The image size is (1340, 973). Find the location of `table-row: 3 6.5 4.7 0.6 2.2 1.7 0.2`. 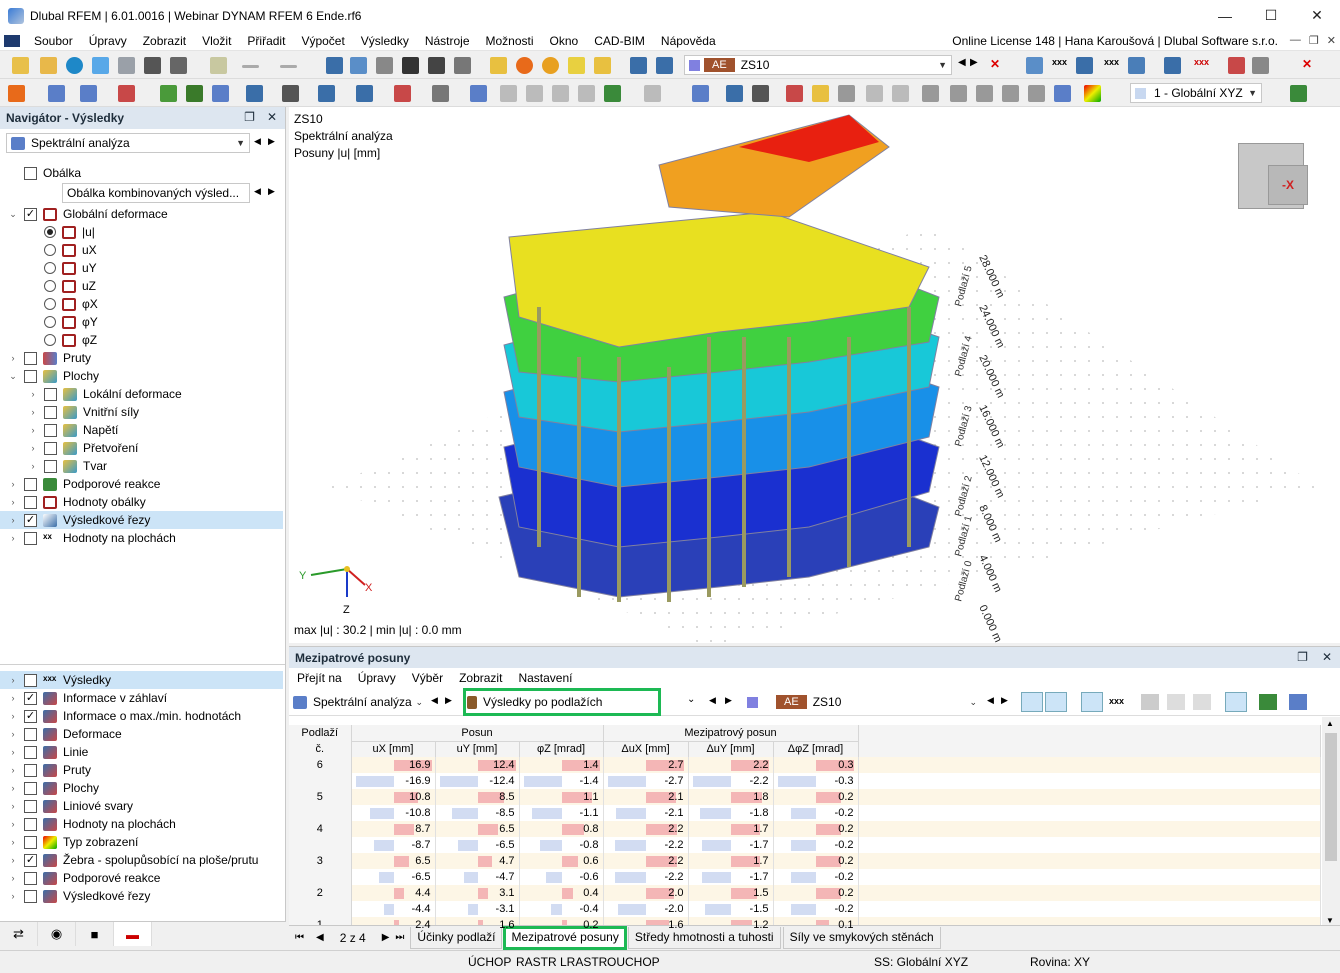

table-row: 3 6.5 4.7 0.6 2.2 1.7 0.2 is located at coordinates (805, 861).